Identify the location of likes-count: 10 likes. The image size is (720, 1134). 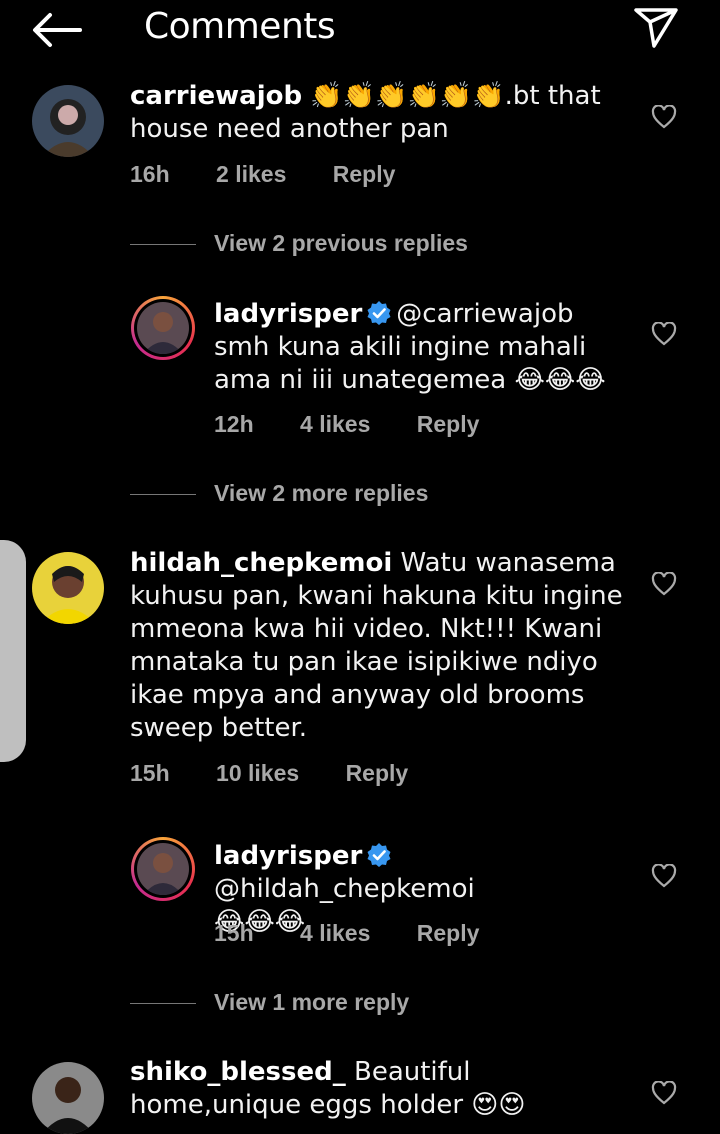
(257, 773).